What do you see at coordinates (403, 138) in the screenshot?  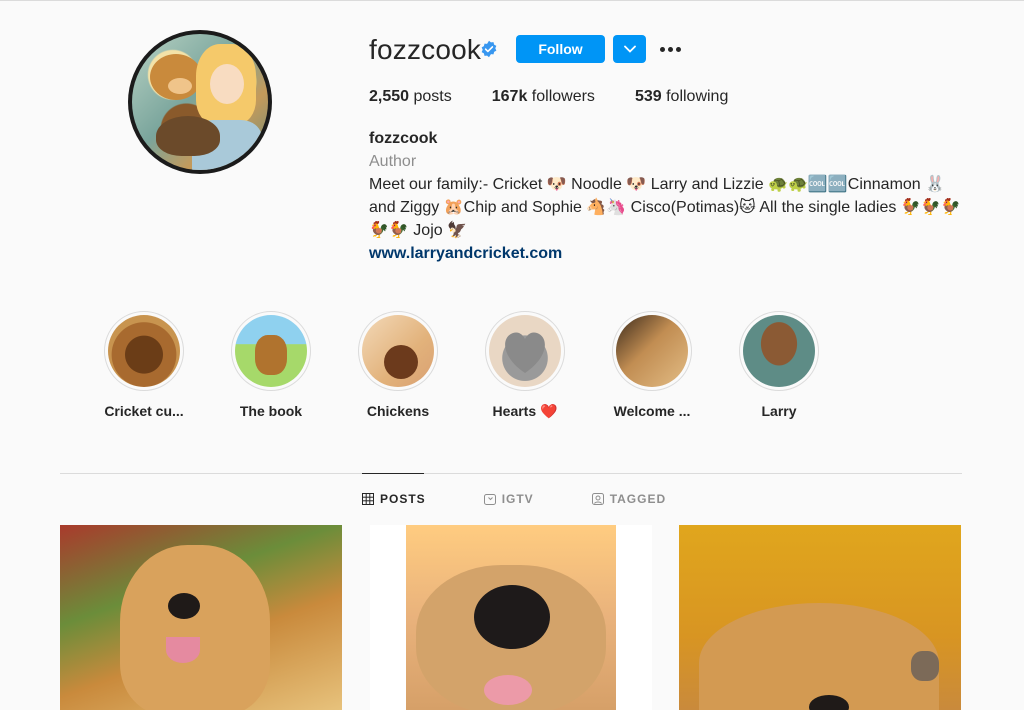 I see `bio-name: fozzcook` at bounding box center [403, 138].